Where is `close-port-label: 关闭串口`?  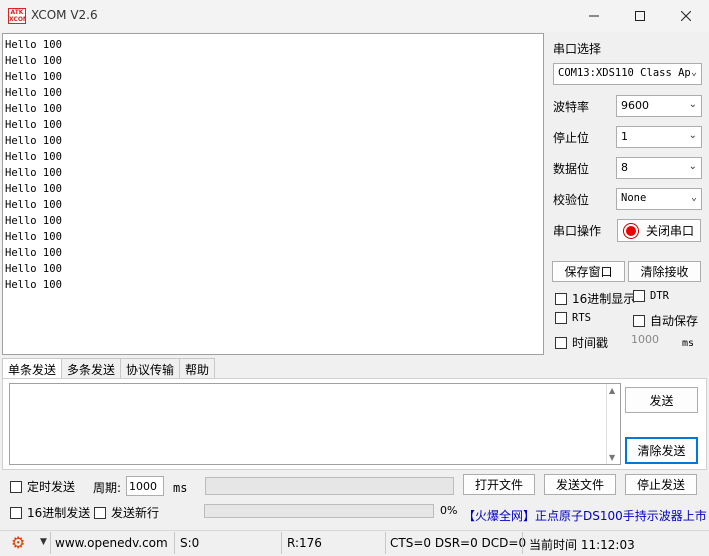 close-port-label: 关闭串口 is located at coordinates (669, 231).